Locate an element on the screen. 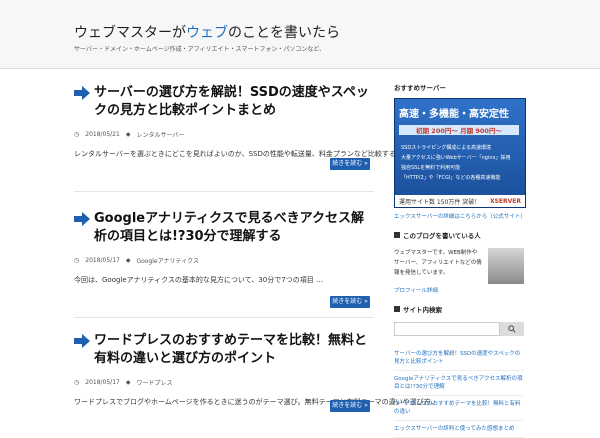 The width and height of the screenshot is (600, 438). avatar is located at coordinates (506, 266).